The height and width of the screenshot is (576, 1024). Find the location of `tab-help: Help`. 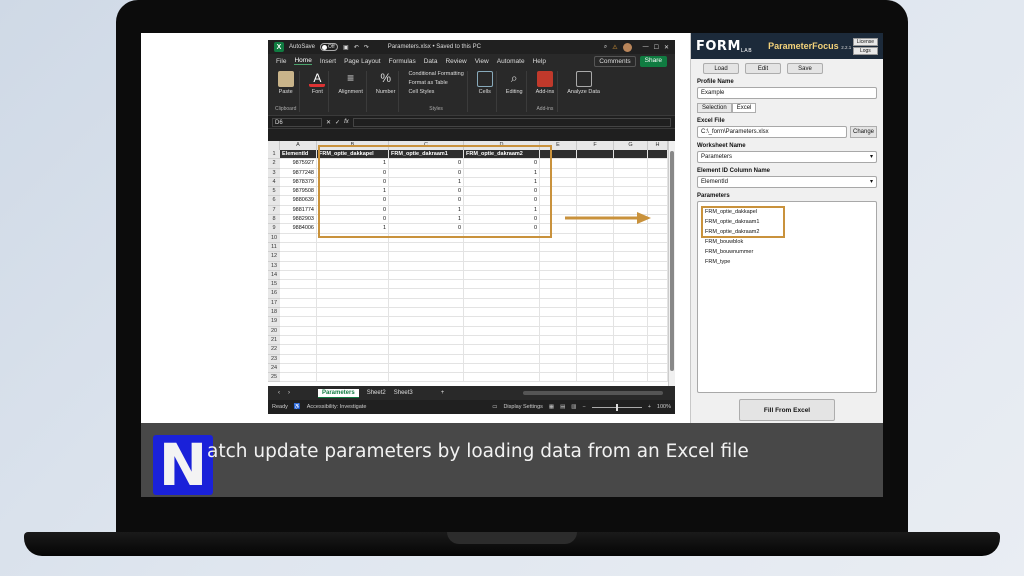

tab-help: Help is located at coordinates (539, 61).